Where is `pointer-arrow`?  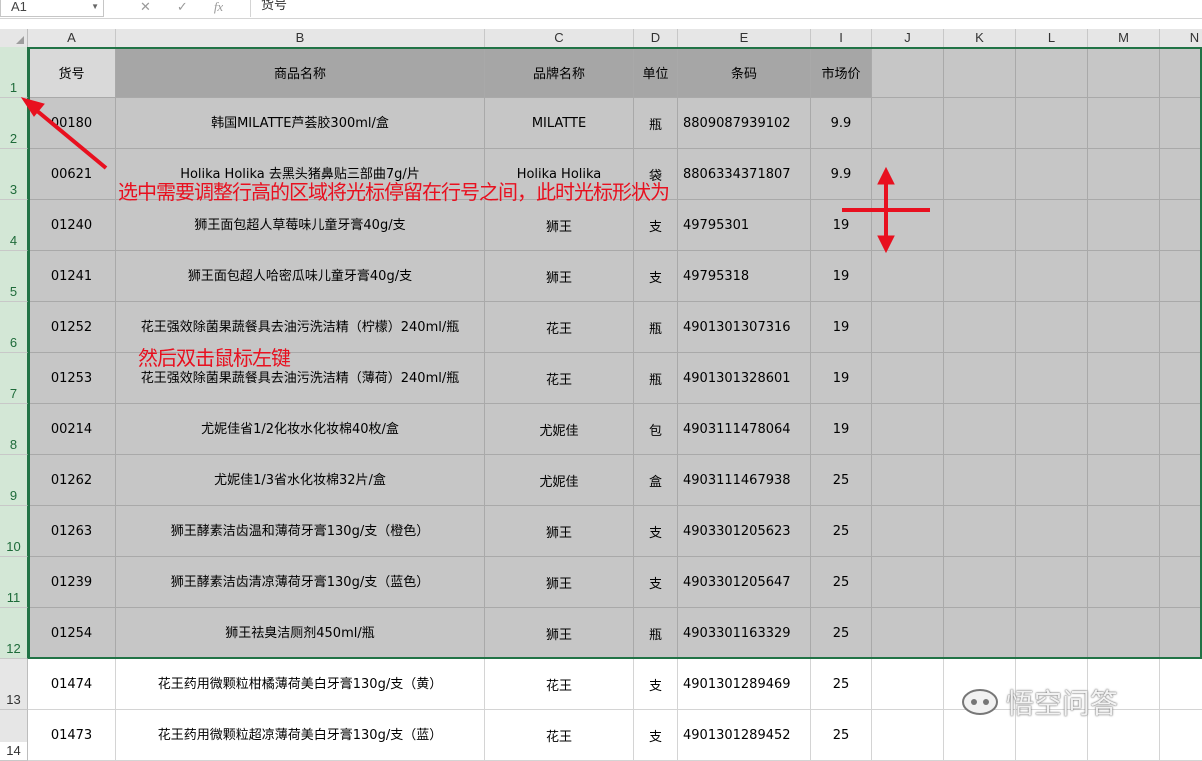
pointer-arrow is located at coordinates (64, 133).